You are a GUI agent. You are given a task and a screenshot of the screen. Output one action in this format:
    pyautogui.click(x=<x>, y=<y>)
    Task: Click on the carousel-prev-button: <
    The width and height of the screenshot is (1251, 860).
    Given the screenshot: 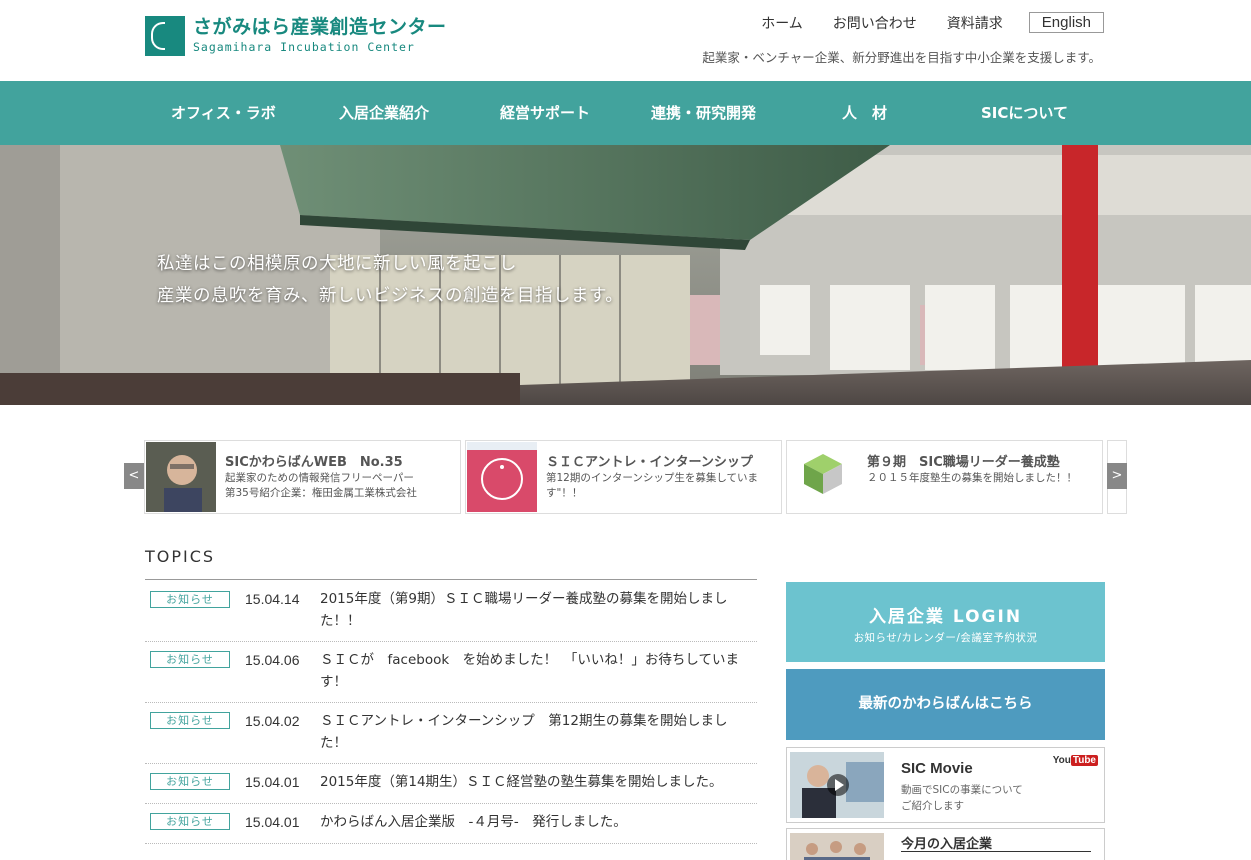 What is the action you would take?
    pyautogui.click(x=134, y=476)
    